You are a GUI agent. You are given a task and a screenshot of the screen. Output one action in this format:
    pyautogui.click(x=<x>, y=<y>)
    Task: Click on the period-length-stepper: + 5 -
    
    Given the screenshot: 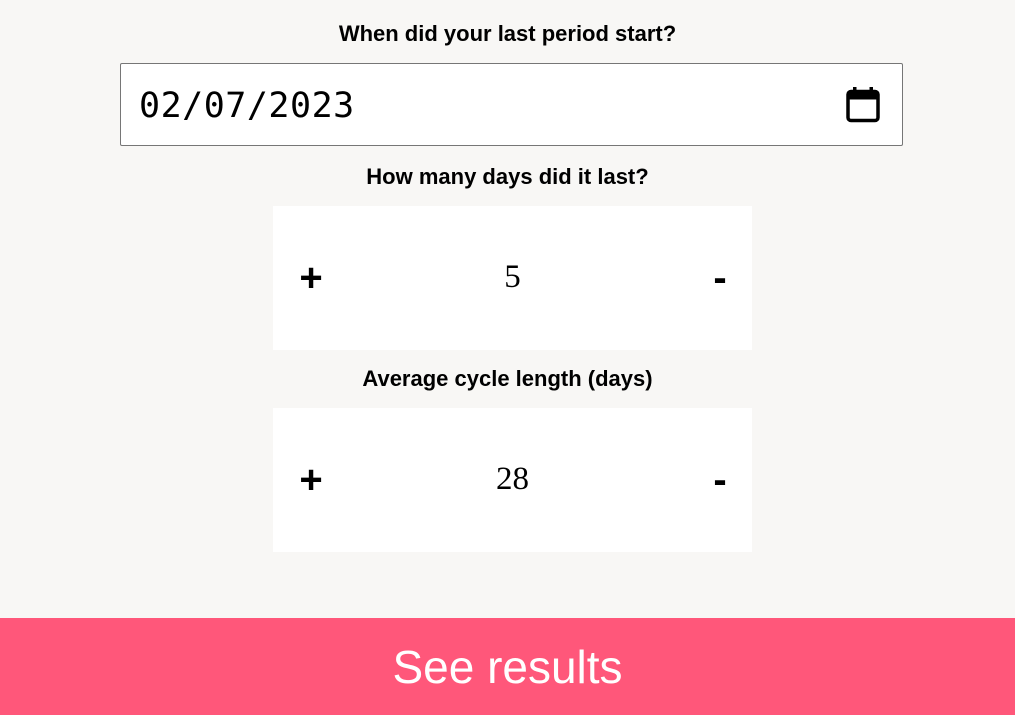 What is the action you would take?
    pyautogui.click(x=512, y=278)
    